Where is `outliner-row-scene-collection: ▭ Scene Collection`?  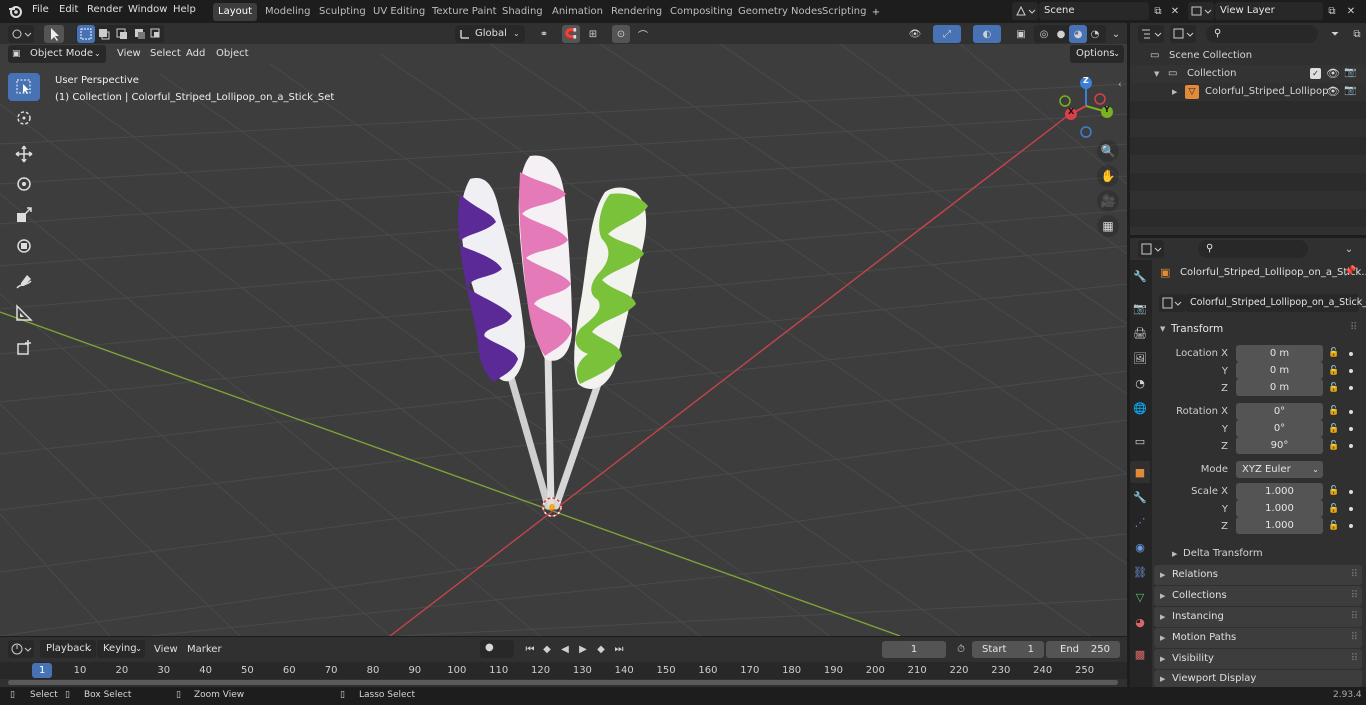
outliner-row-scene-collection: ▭ Scene Collection is located at coordinates (1248, 56).